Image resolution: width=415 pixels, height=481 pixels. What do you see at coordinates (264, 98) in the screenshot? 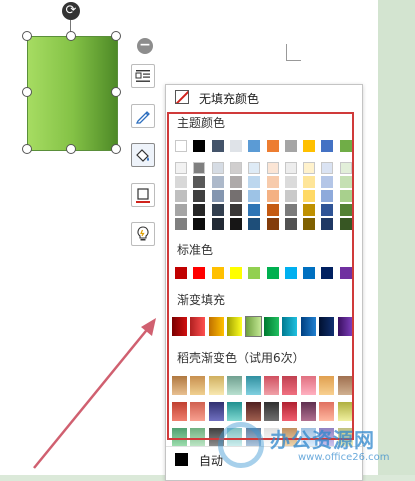
I see `no-fill-option: 无填充颜色` at bounding box center [264, 98].